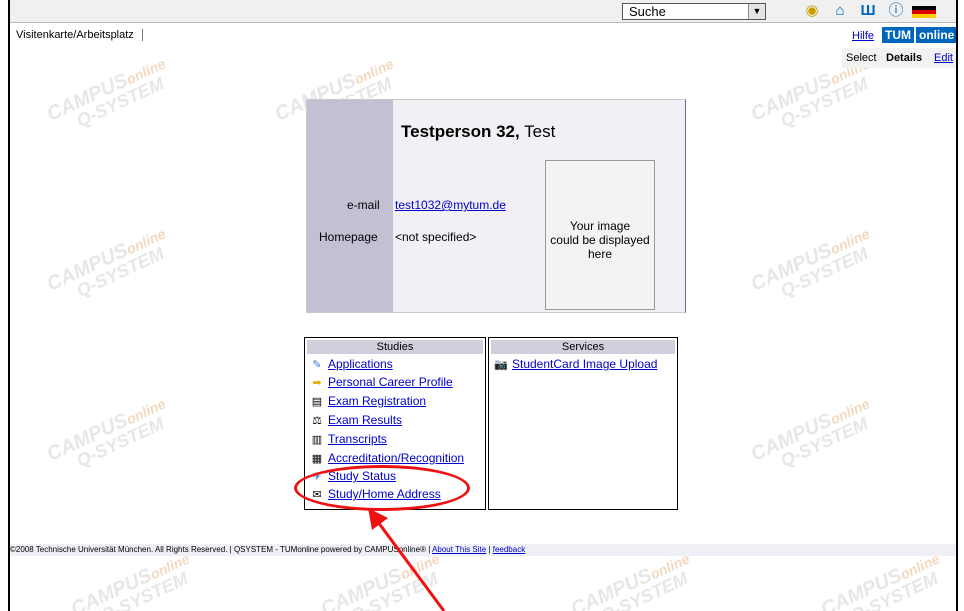 This screenshot has width=964, height=611. Describe the element at coordinates (317, 401) in the screenshot. I see `computer-icon: ▤` at that location.